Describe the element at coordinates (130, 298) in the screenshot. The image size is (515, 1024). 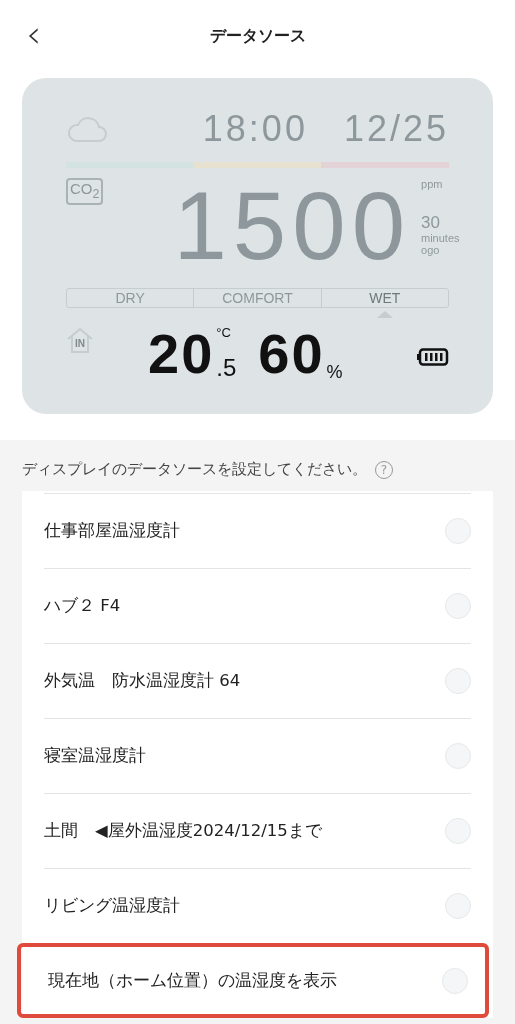
I see `comfort-level: DRY` at that location.